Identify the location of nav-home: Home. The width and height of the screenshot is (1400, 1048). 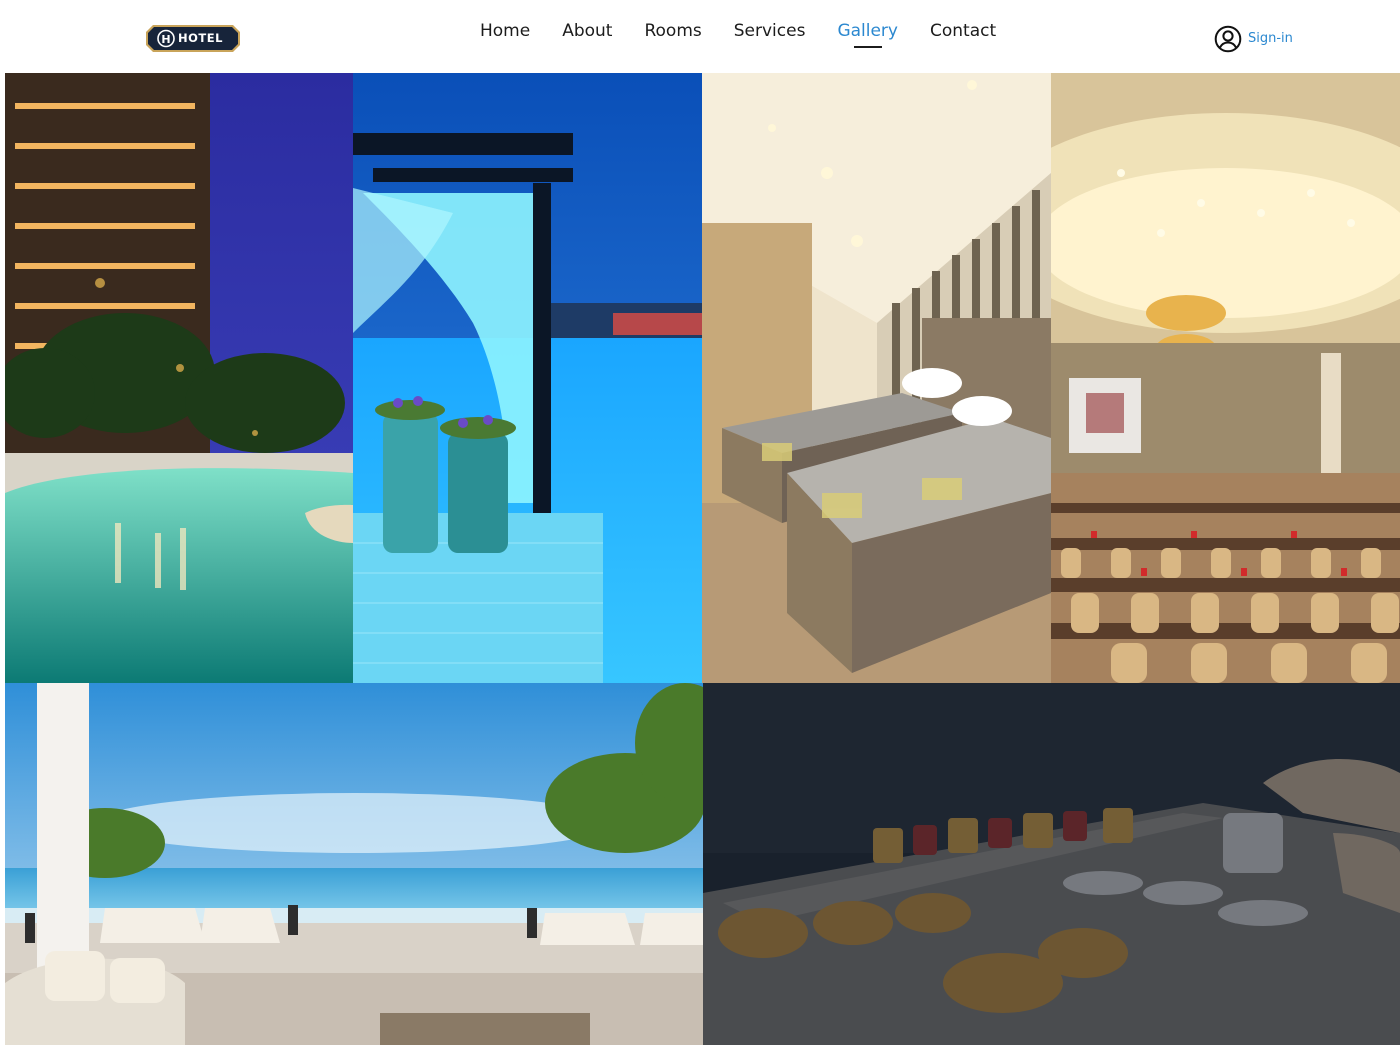
(505, 31).